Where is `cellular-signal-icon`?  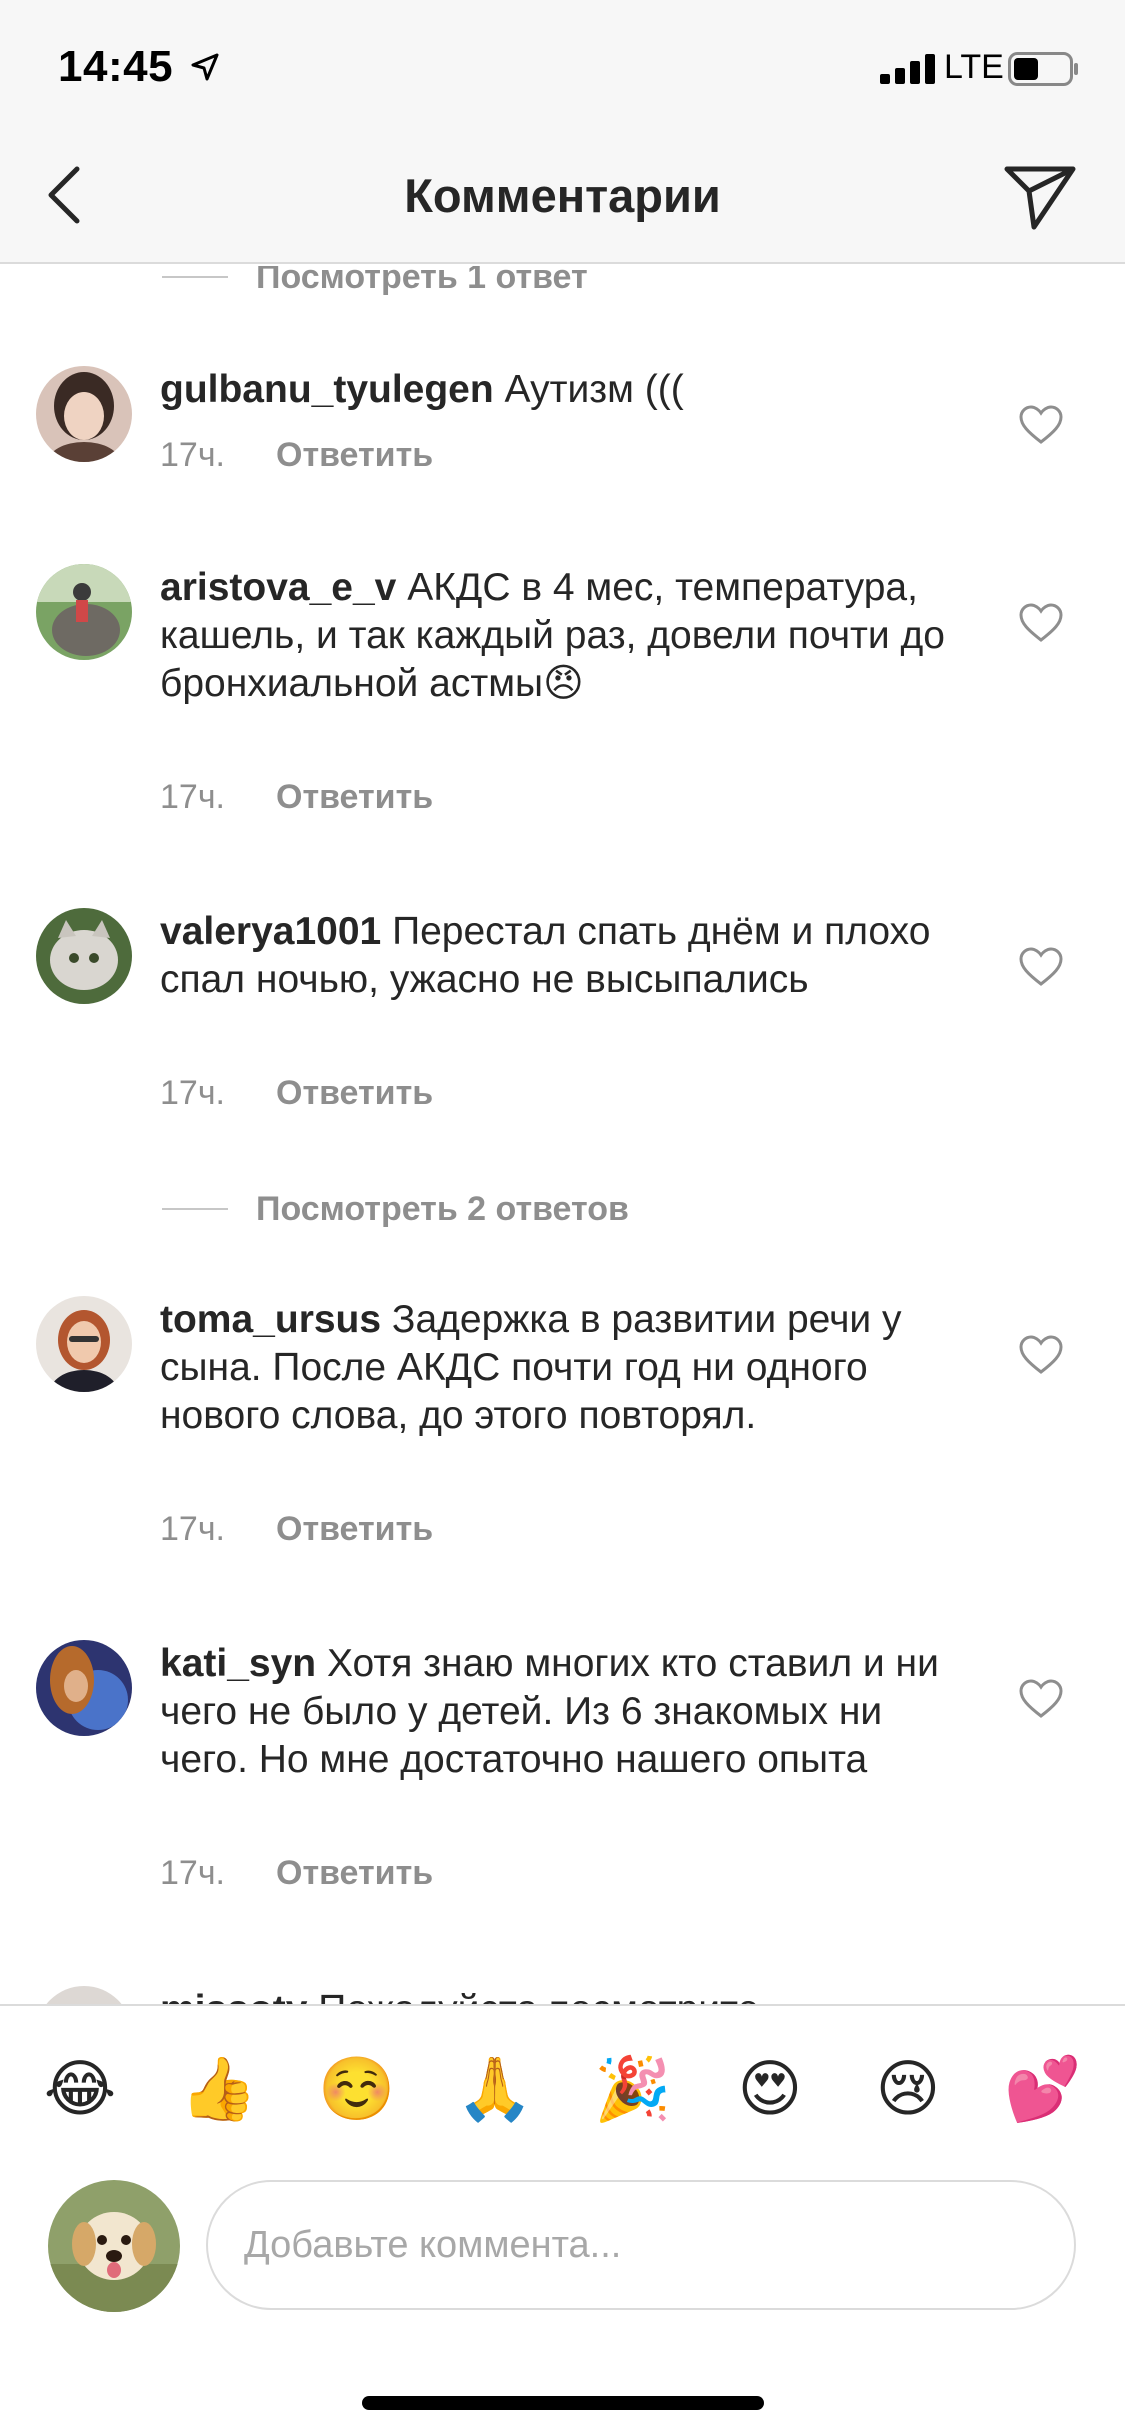
cellular-signal-icon is located at coordinates (907, 69).